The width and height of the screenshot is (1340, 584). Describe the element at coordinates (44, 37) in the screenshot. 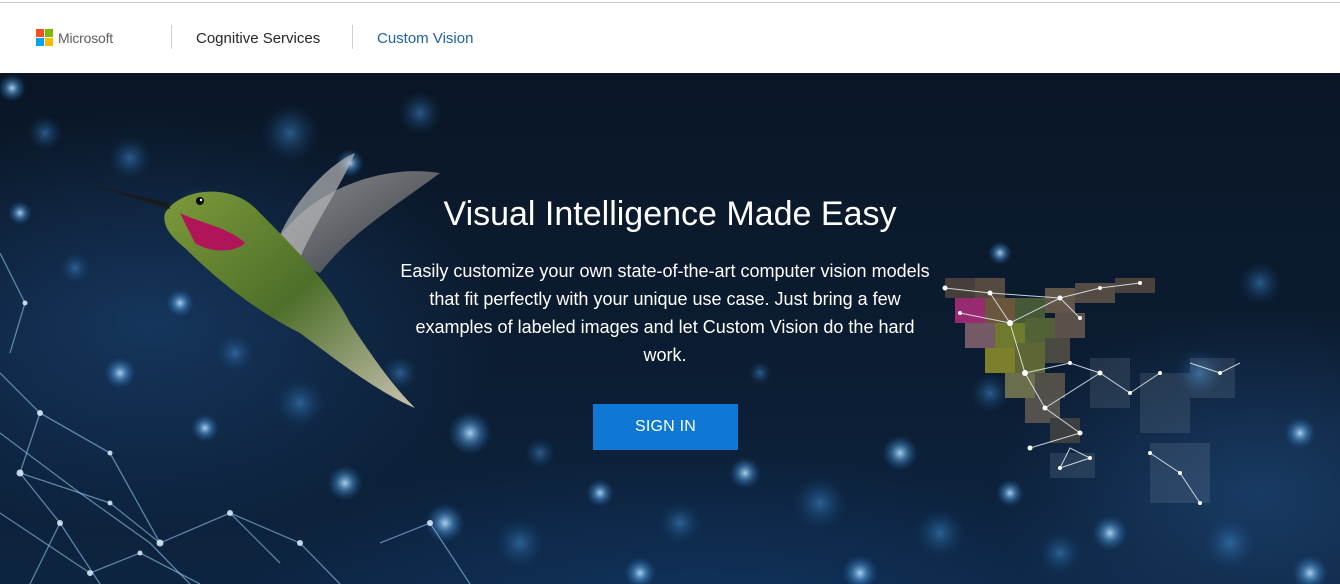

I see `microsoft-logo-icon` at that location.